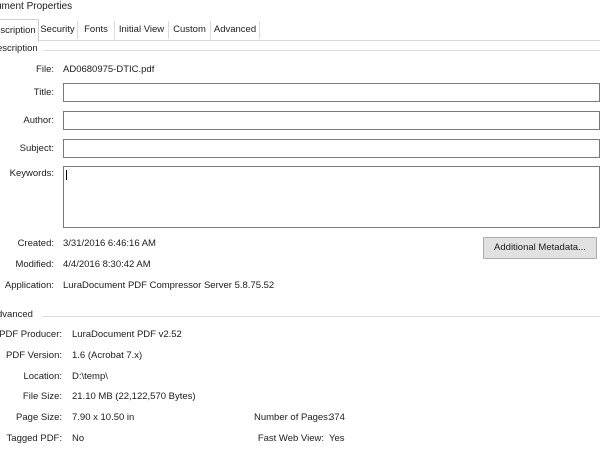  I want to click on title-field, so click(331, 92).